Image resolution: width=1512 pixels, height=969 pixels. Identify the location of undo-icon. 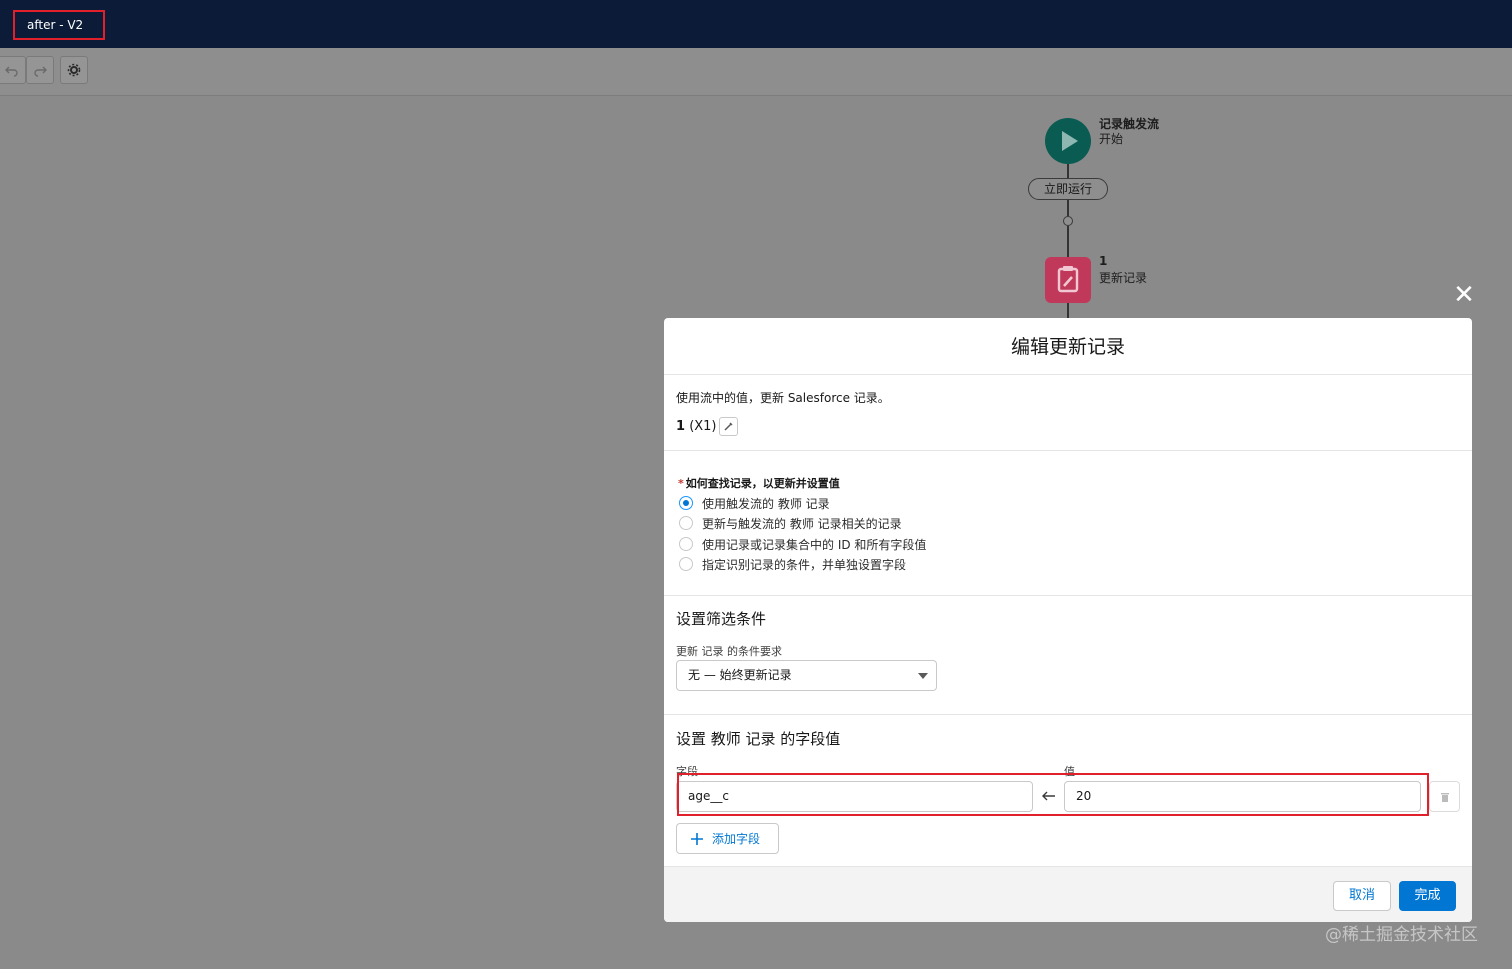
(11, 71).